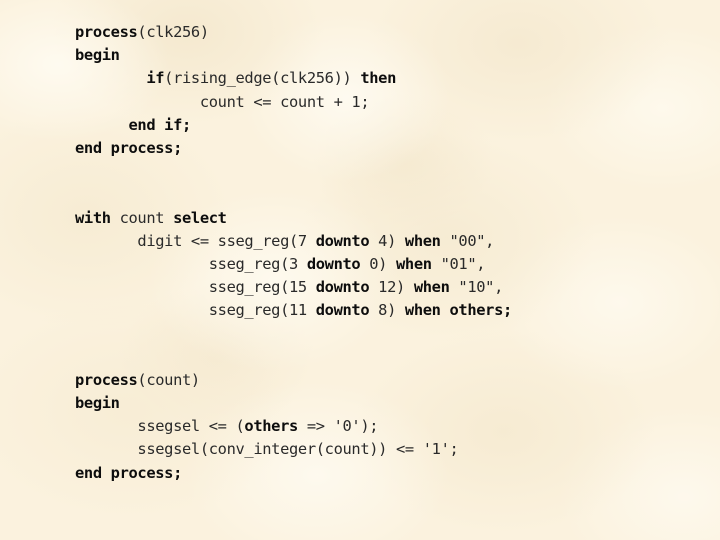 This screenshot has height=540, width=720. Describe the element at coordinates (155, 78) in the screenshot. I see `code-keyword: if` at that location.